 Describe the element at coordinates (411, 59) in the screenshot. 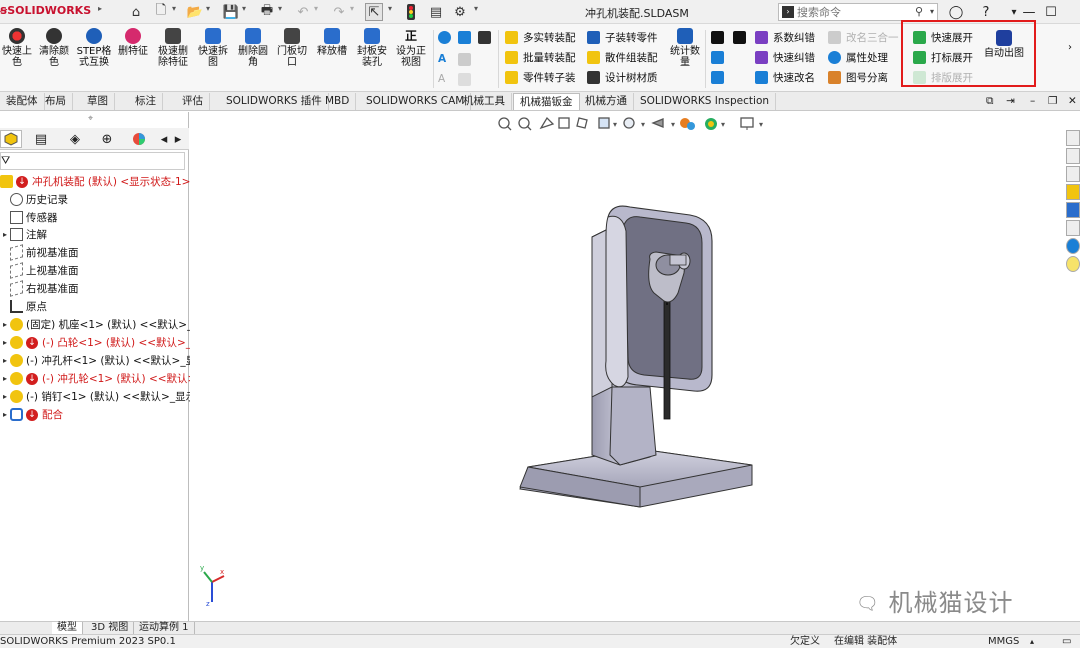

I see `normal-view-button: 正 设为正视图` at that location.